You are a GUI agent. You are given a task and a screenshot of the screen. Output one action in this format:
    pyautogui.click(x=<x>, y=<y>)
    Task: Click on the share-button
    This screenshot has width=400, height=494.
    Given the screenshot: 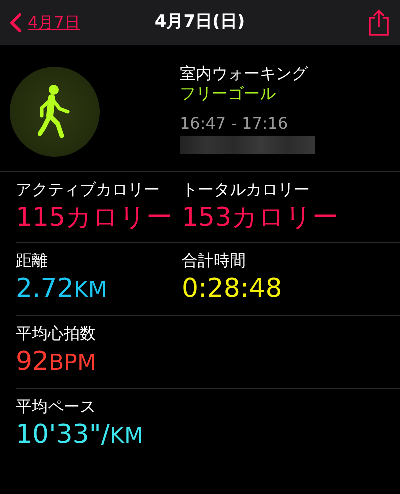 What is the action you would take?
    pyautogui.click(x=379, y=22)
    